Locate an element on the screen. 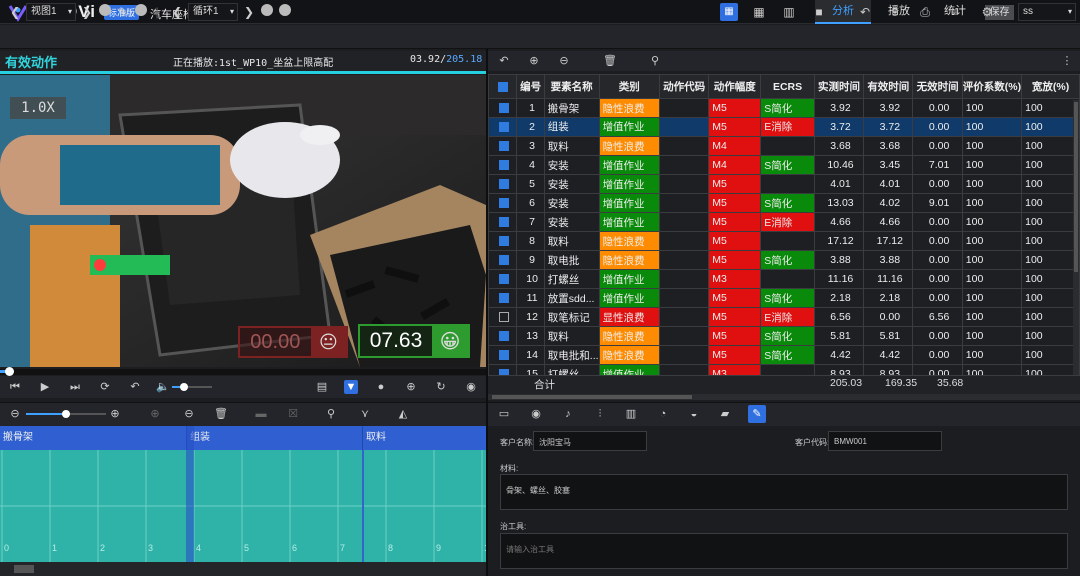  cell-effective: 3.92 is located at coordinates (888, 108).